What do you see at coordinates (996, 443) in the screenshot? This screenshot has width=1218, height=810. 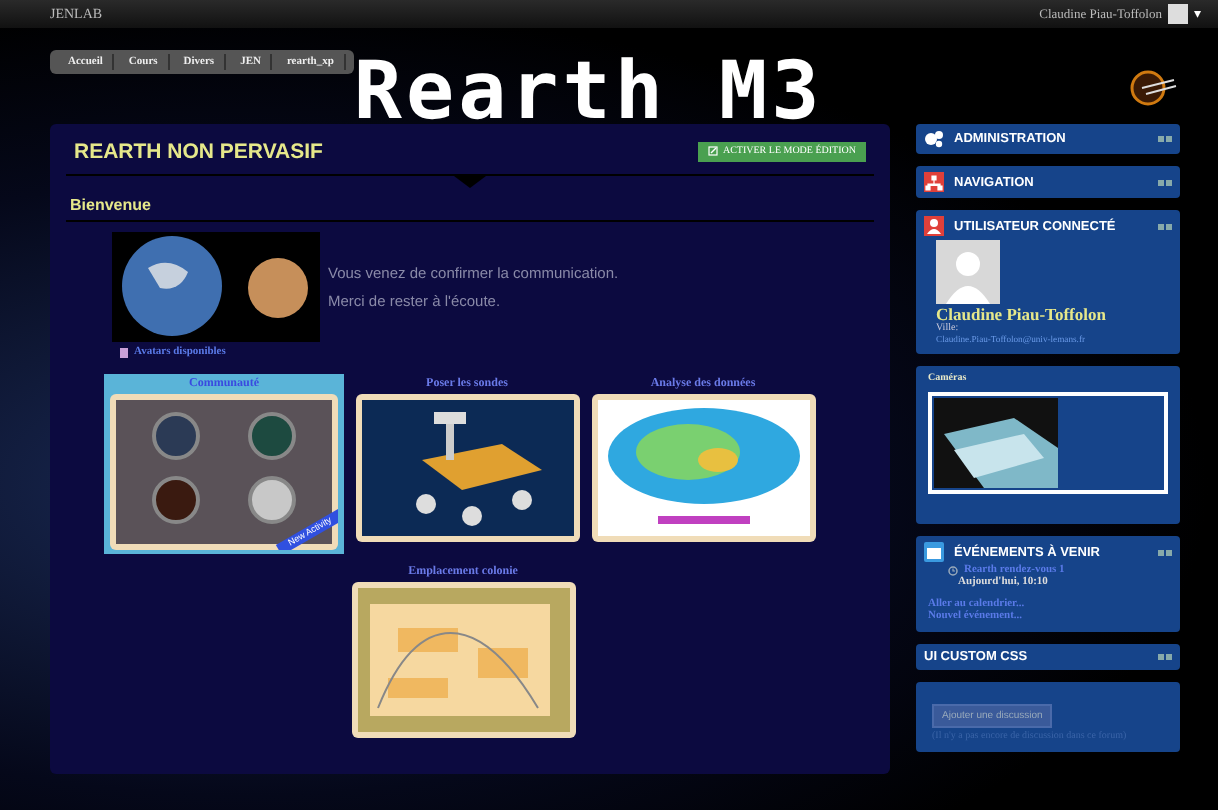 I see `camera-feed-image` at bounding box center [996, 443].